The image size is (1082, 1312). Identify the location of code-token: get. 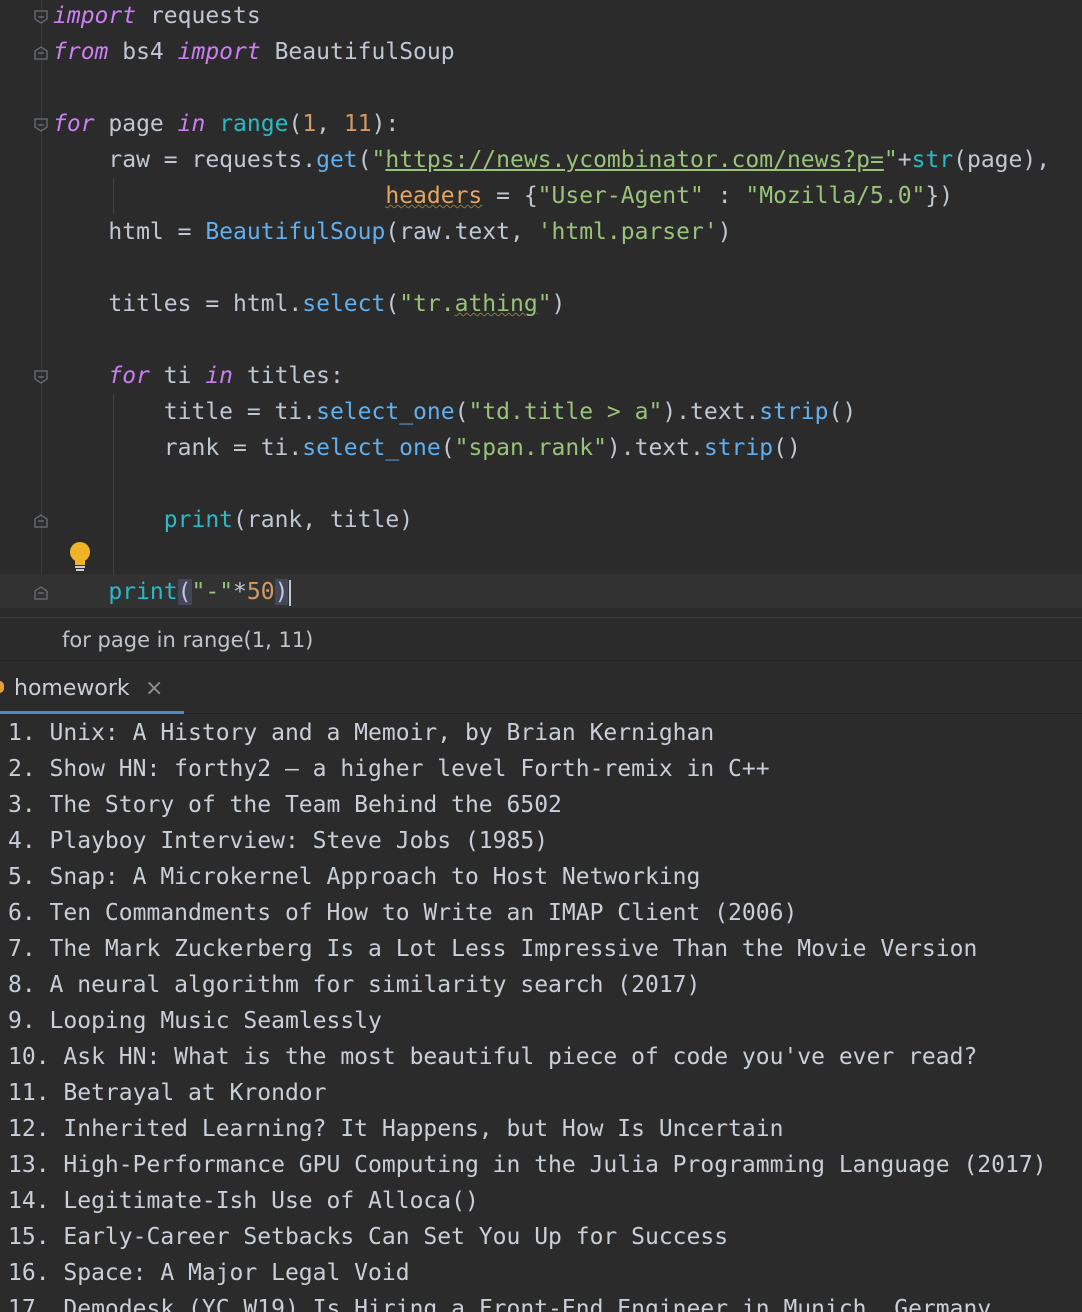
(337, 160).